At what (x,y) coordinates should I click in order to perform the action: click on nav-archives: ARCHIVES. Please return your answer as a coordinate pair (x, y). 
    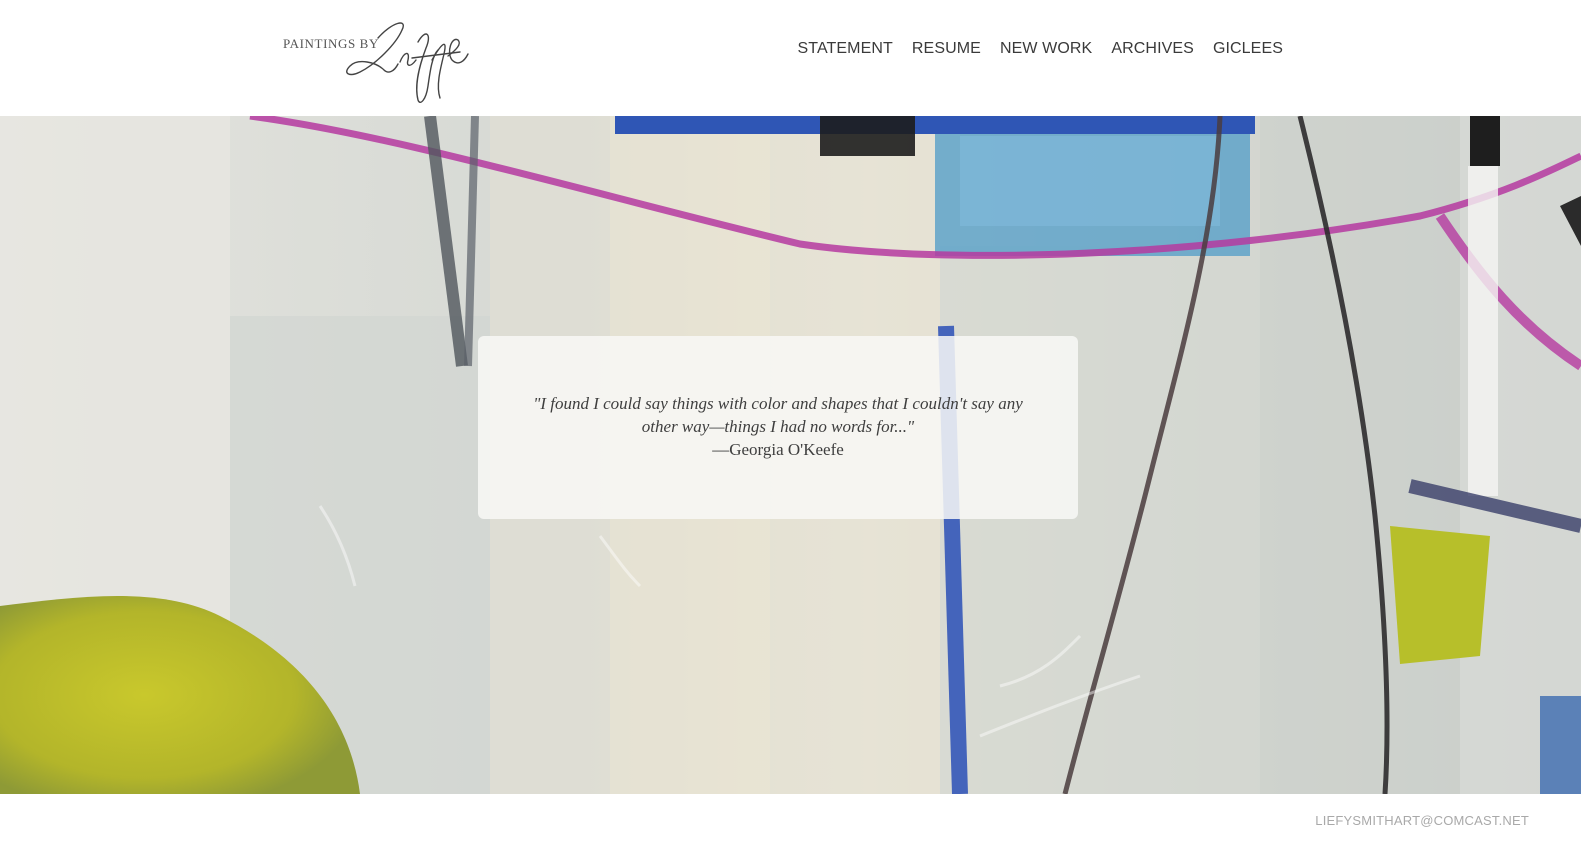
    Looking at the image, I should click on (1152, 49).